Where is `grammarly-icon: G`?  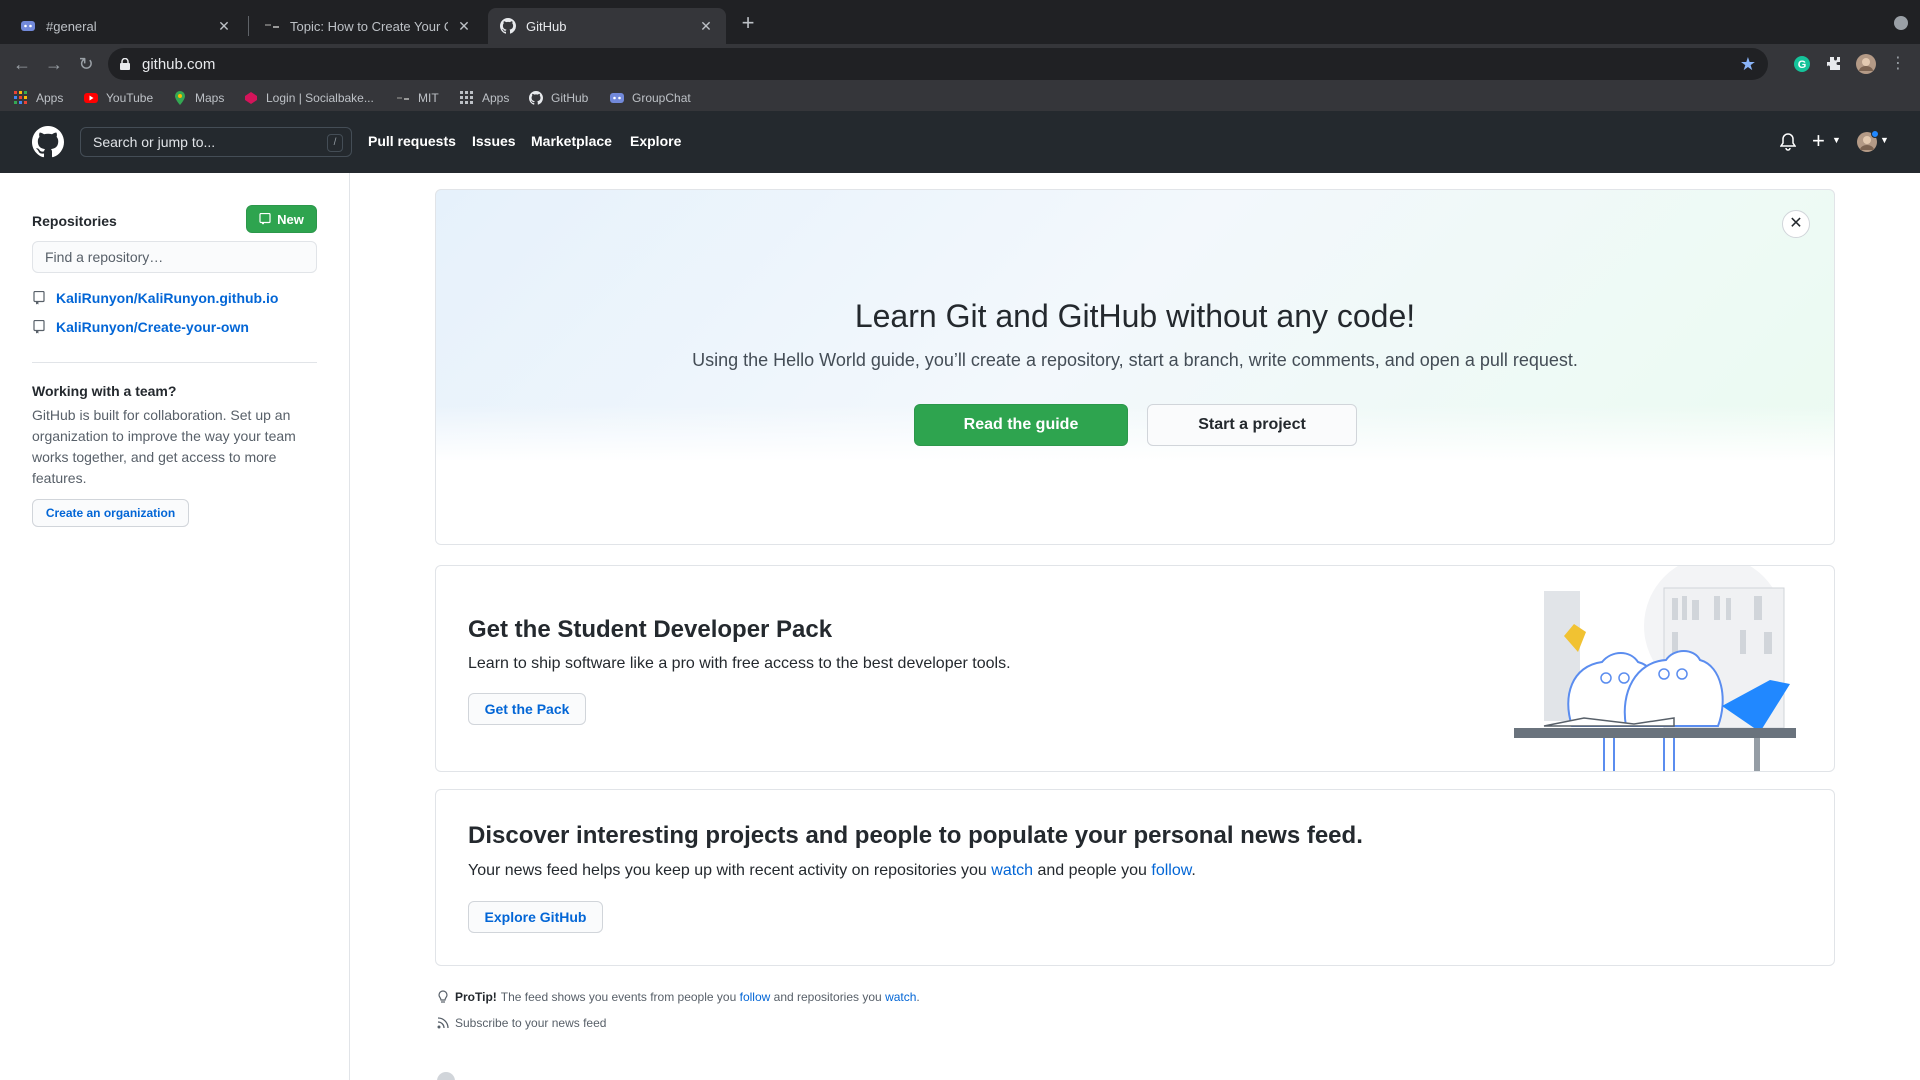 grammarly-icon: G is located at coordinates (1802, 64).